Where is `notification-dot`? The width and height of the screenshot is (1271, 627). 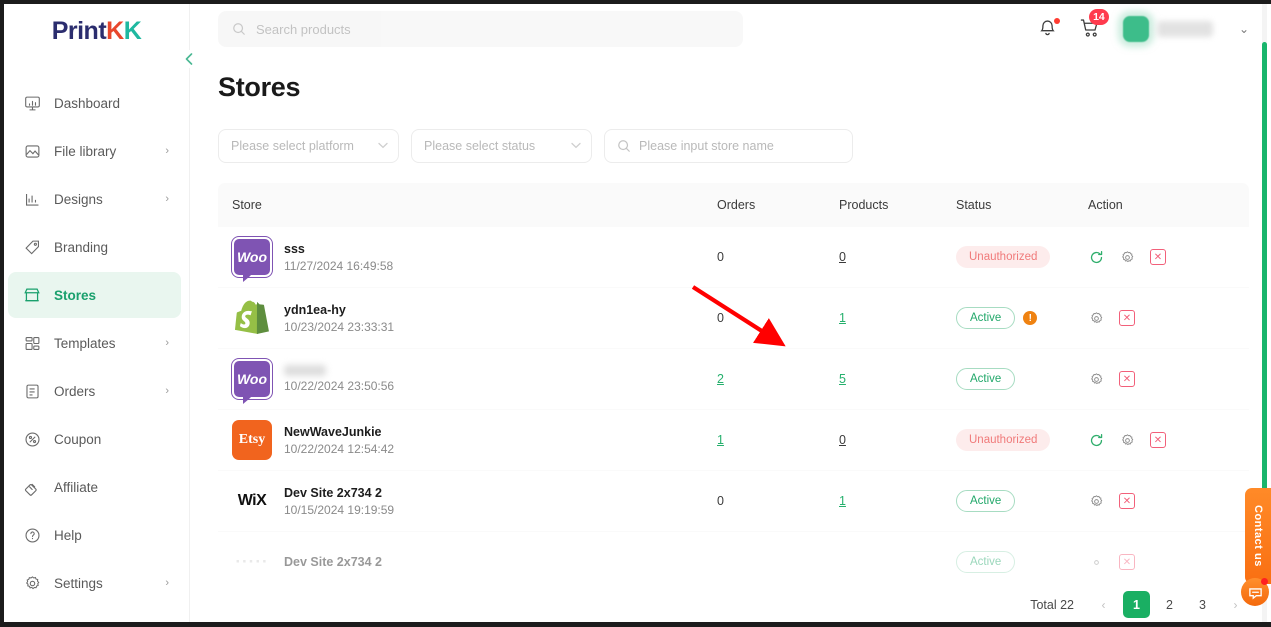 notification-dot is located at coordinates (1056, 21).